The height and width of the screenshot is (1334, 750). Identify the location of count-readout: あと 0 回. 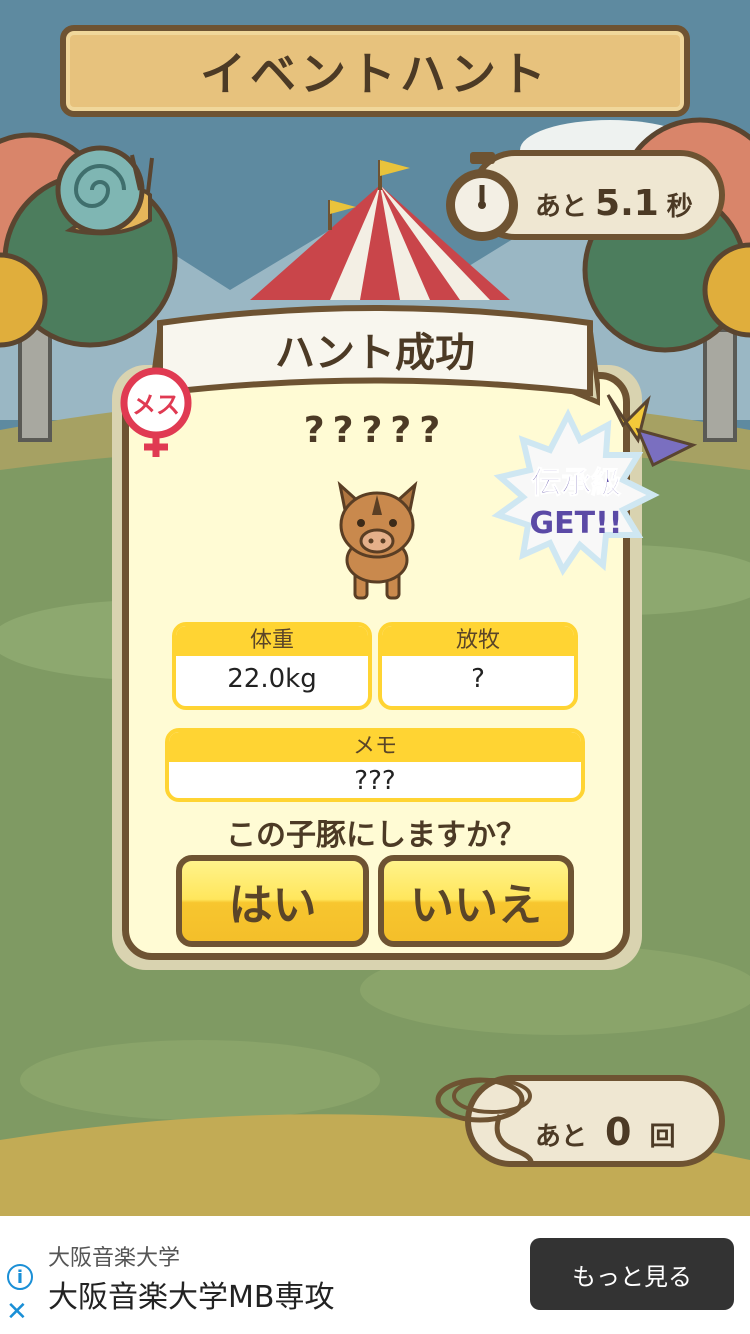
(605, 1132).